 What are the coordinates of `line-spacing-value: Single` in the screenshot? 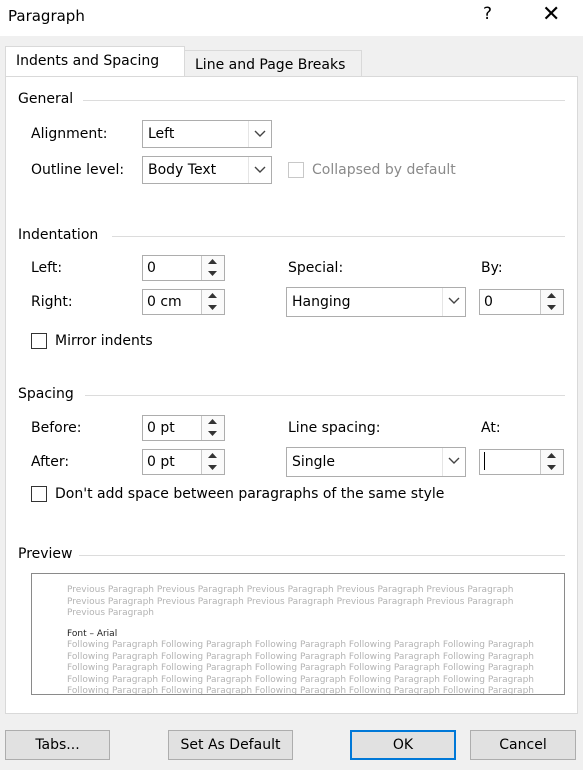 It's located at (314, 462).